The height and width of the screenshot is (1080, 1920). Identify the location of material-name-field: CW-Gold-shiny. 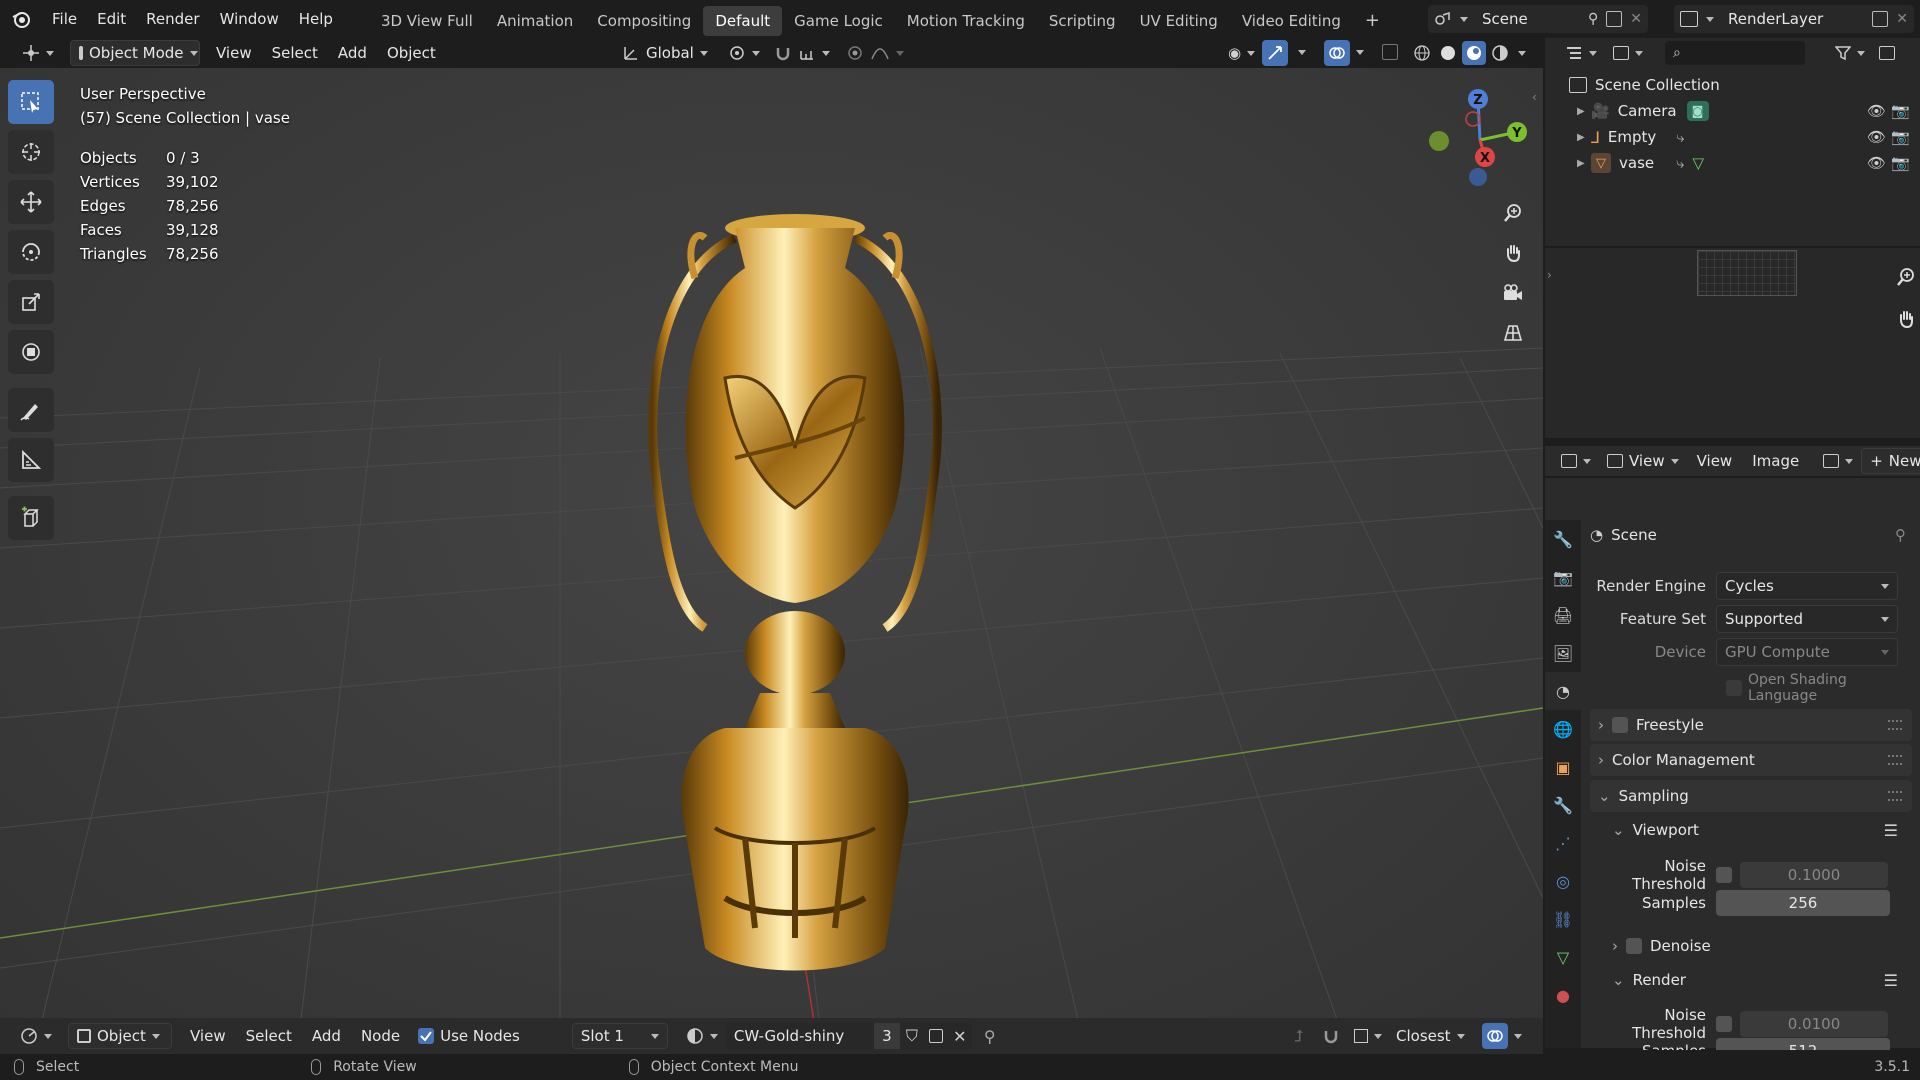
(799, 1036).